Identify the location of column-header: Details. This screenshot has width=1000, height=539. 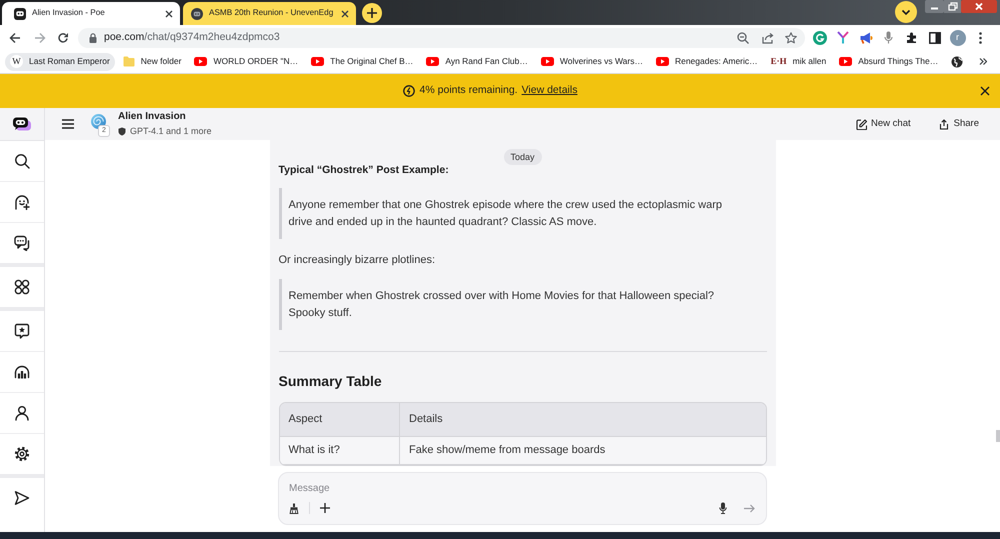
(583, 419).